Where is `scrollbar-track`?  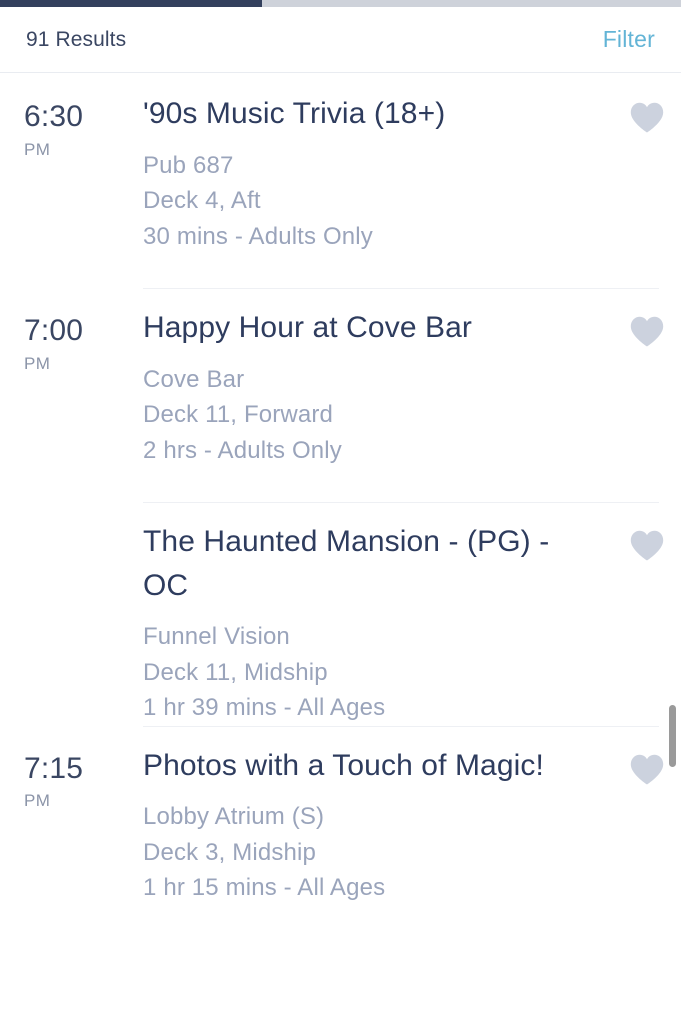 scrollbar-track is located at coordinates (672, 549).